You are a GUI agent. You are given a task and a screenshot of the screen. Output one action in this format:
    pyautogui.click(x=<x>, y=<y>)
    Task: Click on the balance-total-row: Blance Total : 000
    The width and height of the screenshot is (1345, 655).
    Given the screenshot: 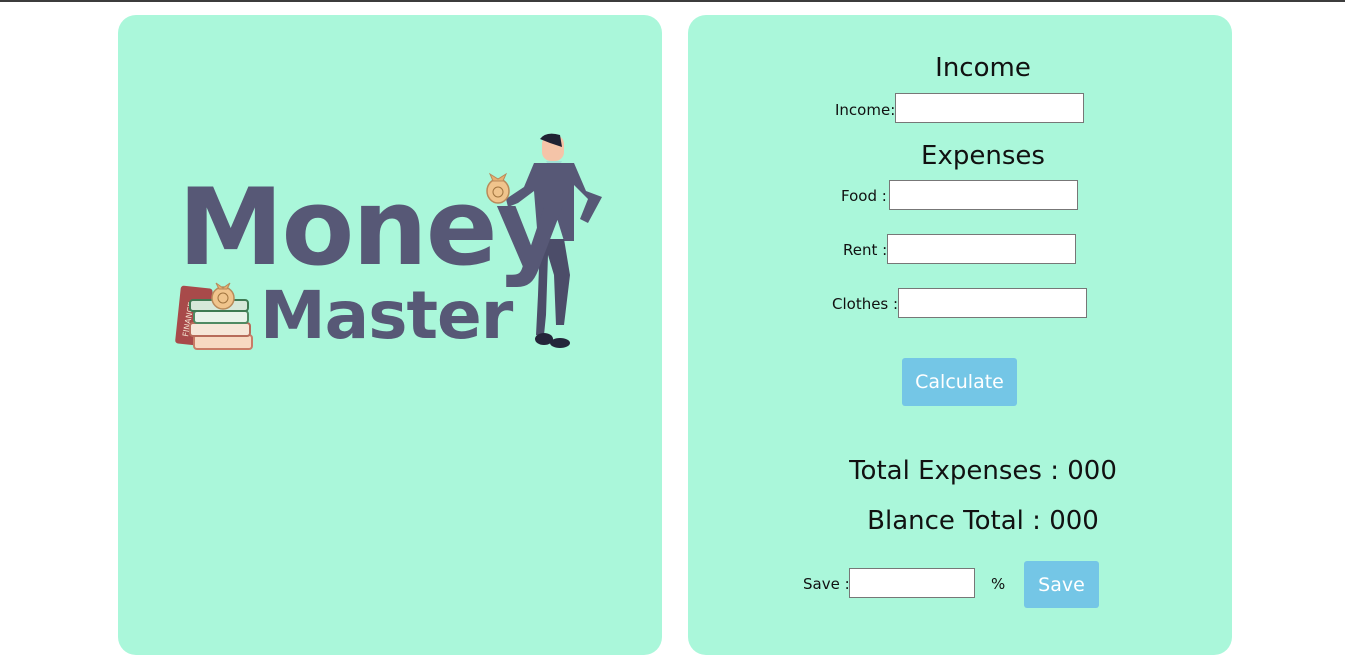 What is the action you would take?
    pyautogui.click(x=960, y=521)
    